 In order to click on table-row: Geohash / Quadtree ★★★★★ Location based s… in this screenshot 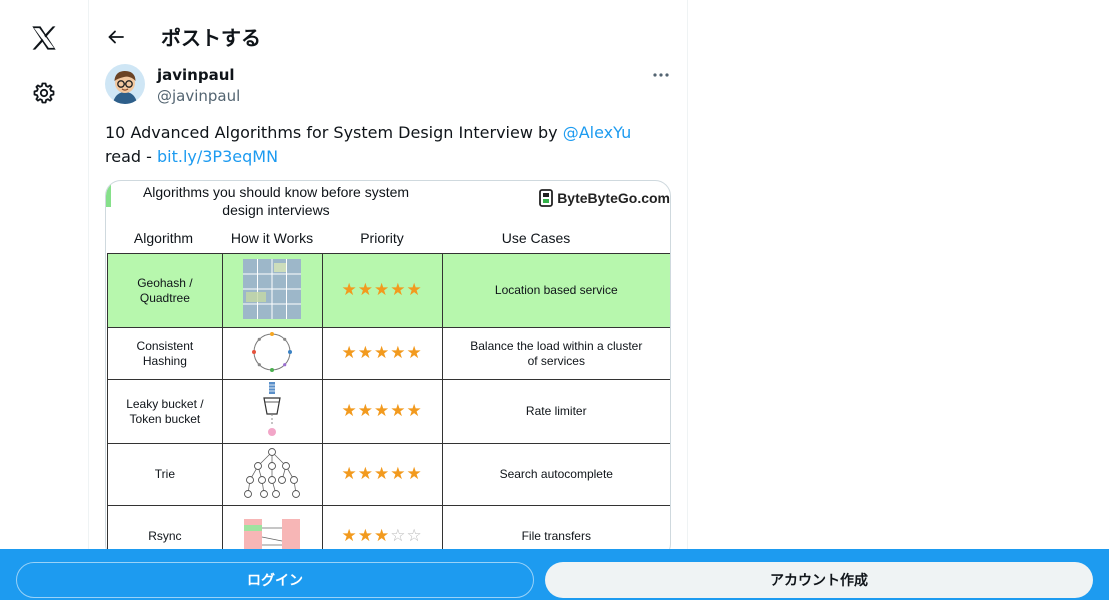, I will do `click(388, 290)`.